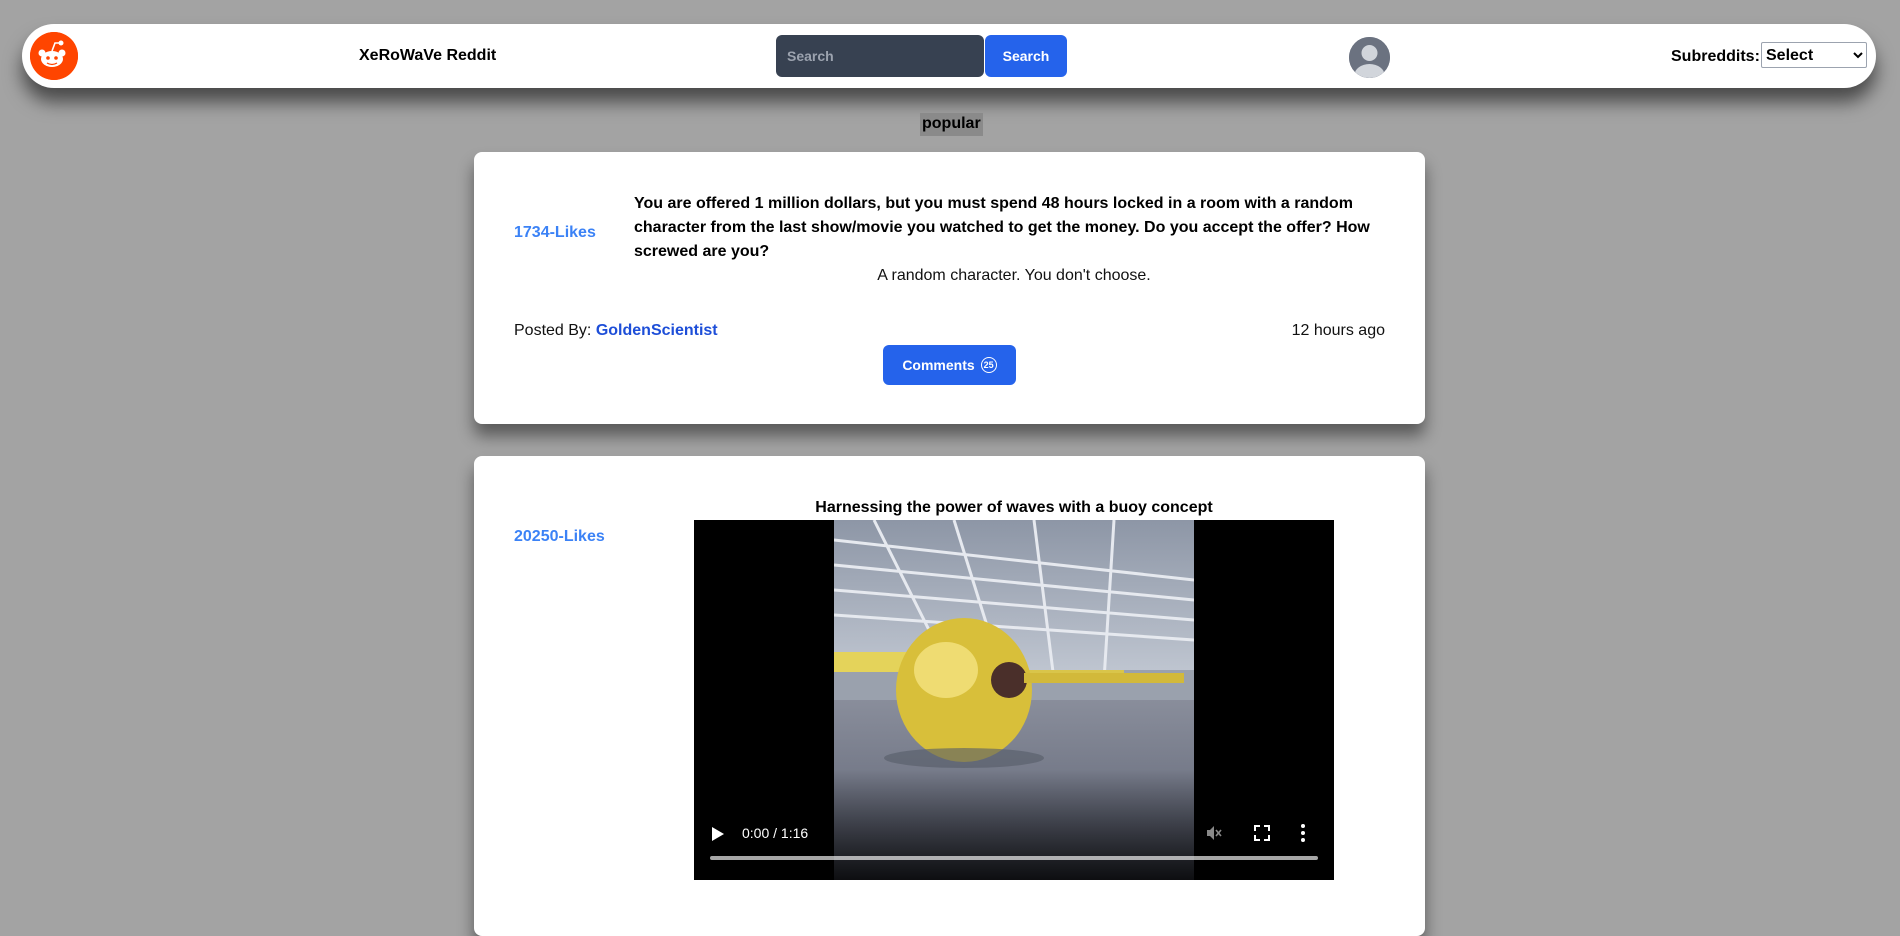 The image size is (1900, 936). I want to click on post-timestamp: 12 hours ago, so click(1338, 330).